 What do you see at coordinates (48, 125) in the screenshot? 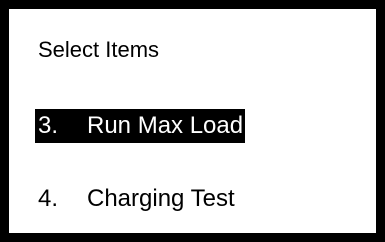
I see `menu-item-number: 3.` at bounding box center [48, 125].